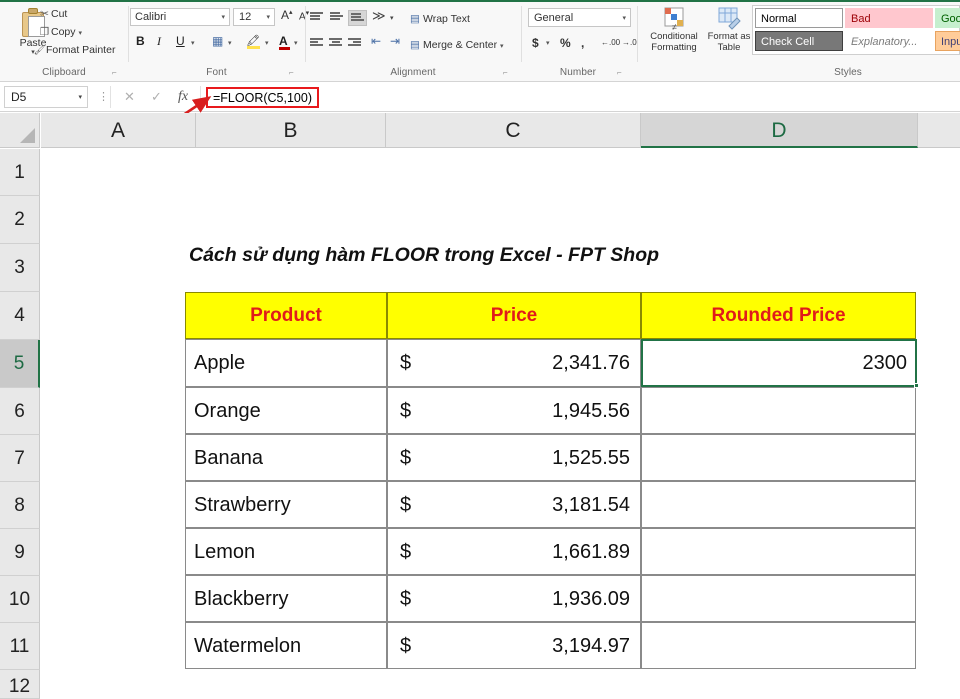  What do you see at coordinates (889, 18) in the screenshot?
I see `style-bad: Bad` at bounding box center [889, 18].